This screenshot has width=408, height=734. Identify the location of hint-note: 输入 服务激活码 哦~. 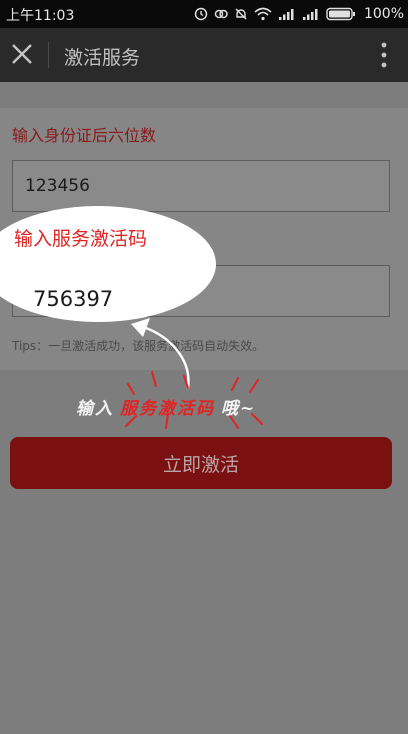
(166, 406).